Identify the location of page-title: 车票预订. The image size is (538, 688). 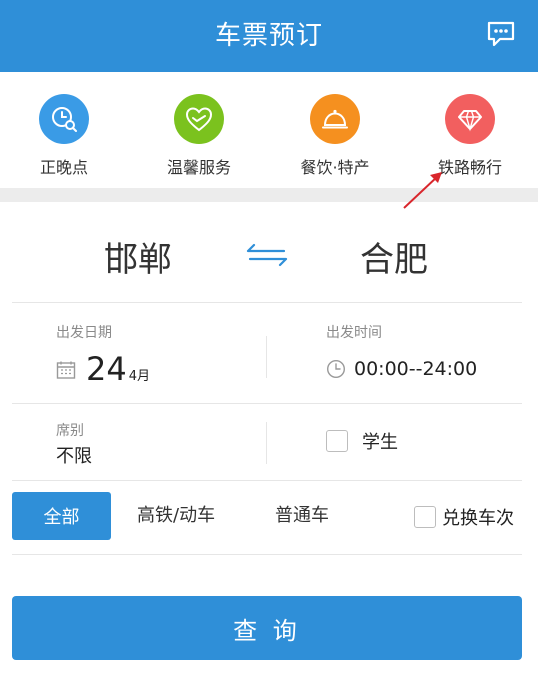
(268, 36).